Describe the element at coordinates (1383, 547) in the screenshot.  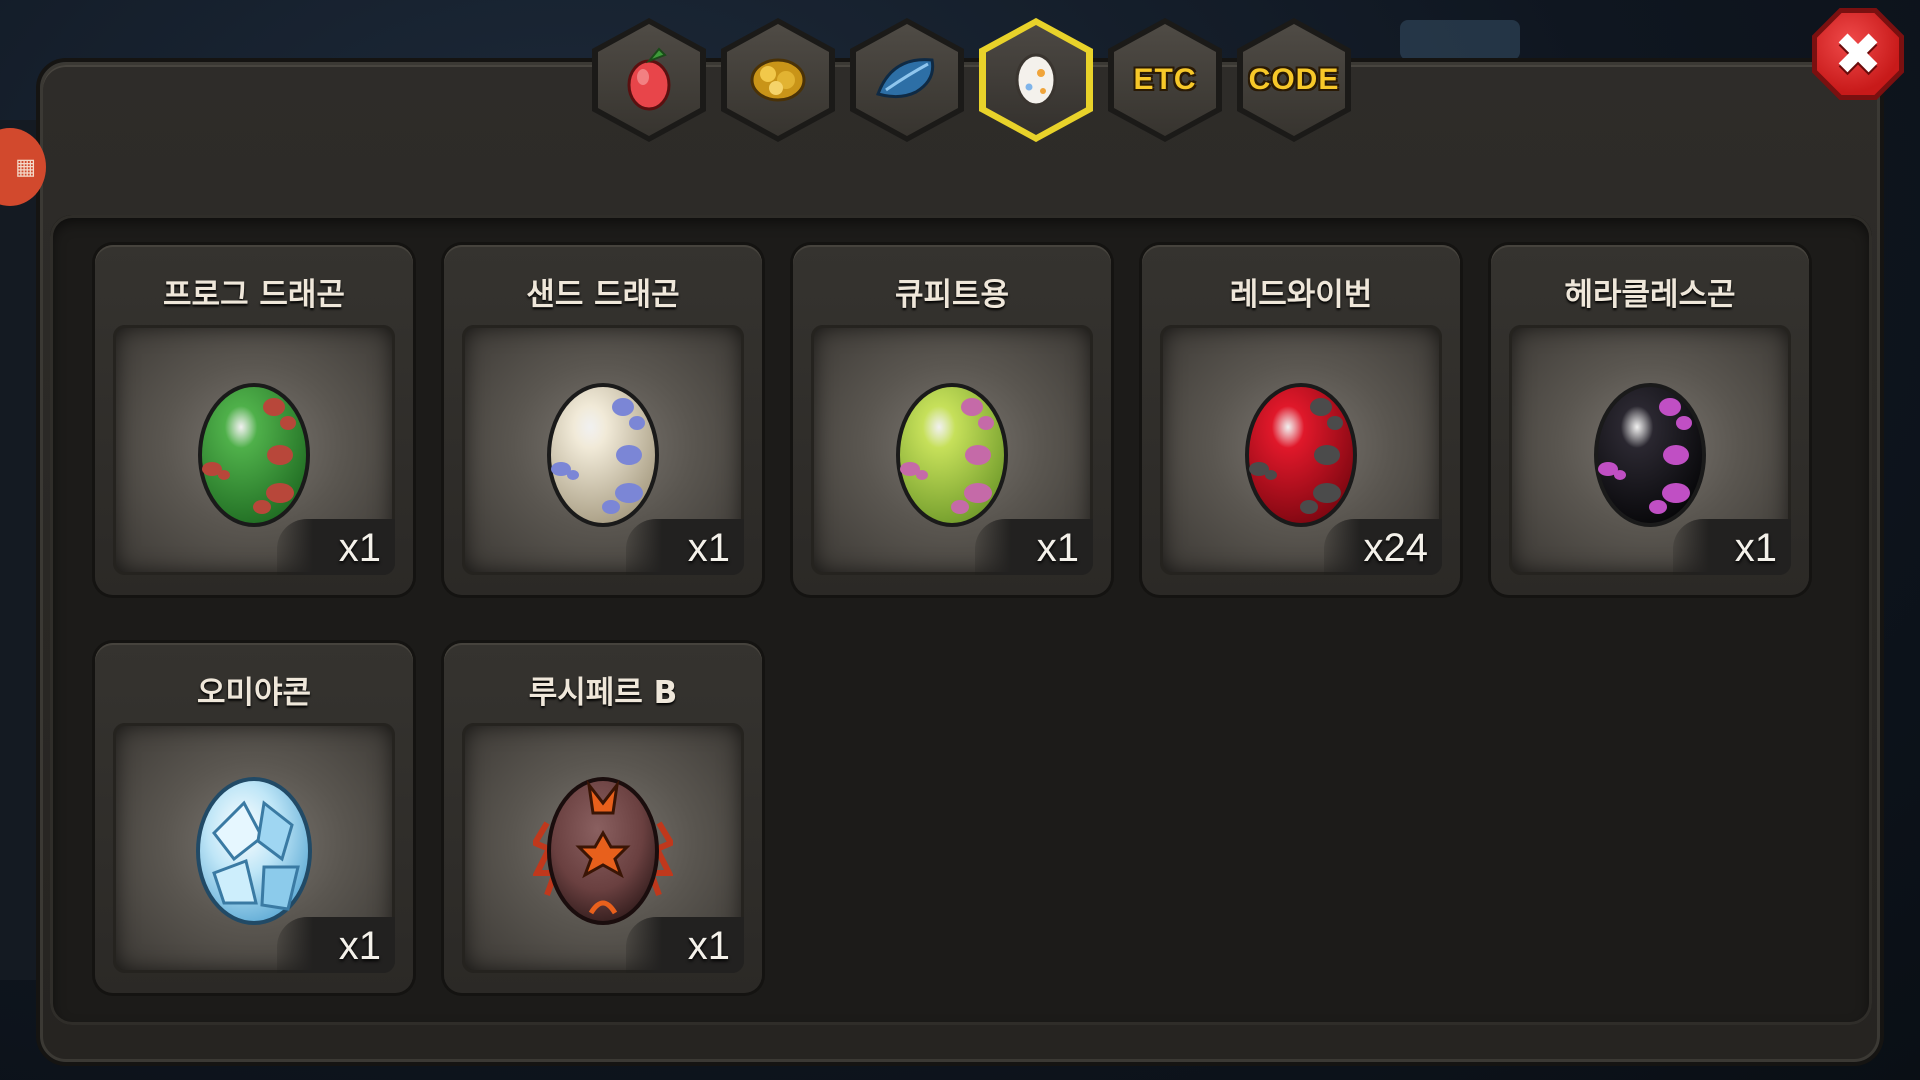
I see `item-quantity: x24` at that location.